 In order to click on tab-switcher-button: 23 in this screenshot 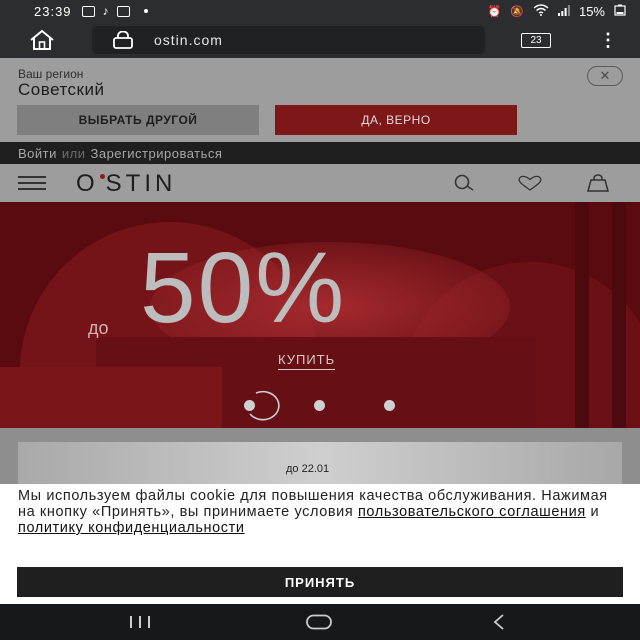, I will do `click(536, 40)`.